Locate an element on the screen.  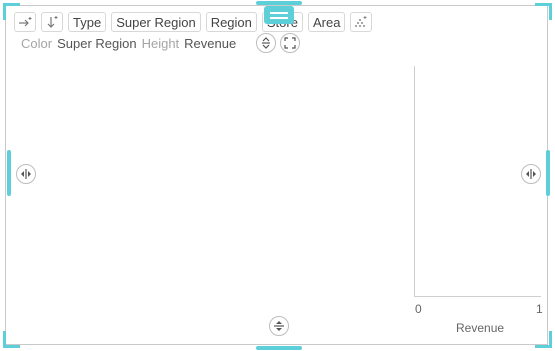
fullscreen-icon is located at coordinates (290, 43).